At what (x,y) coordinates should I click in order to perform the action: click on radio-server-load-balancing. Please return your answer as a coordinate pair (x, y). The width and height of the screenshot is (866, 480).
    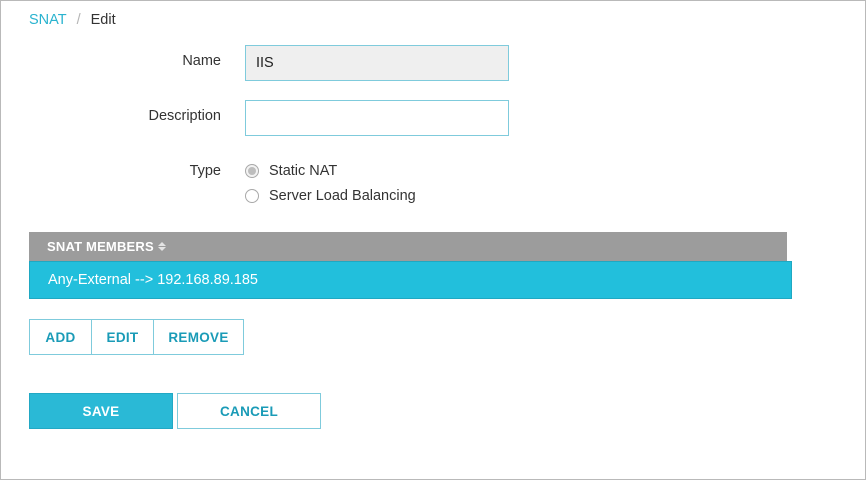
    Looking at the image, I should click on (252, 196).